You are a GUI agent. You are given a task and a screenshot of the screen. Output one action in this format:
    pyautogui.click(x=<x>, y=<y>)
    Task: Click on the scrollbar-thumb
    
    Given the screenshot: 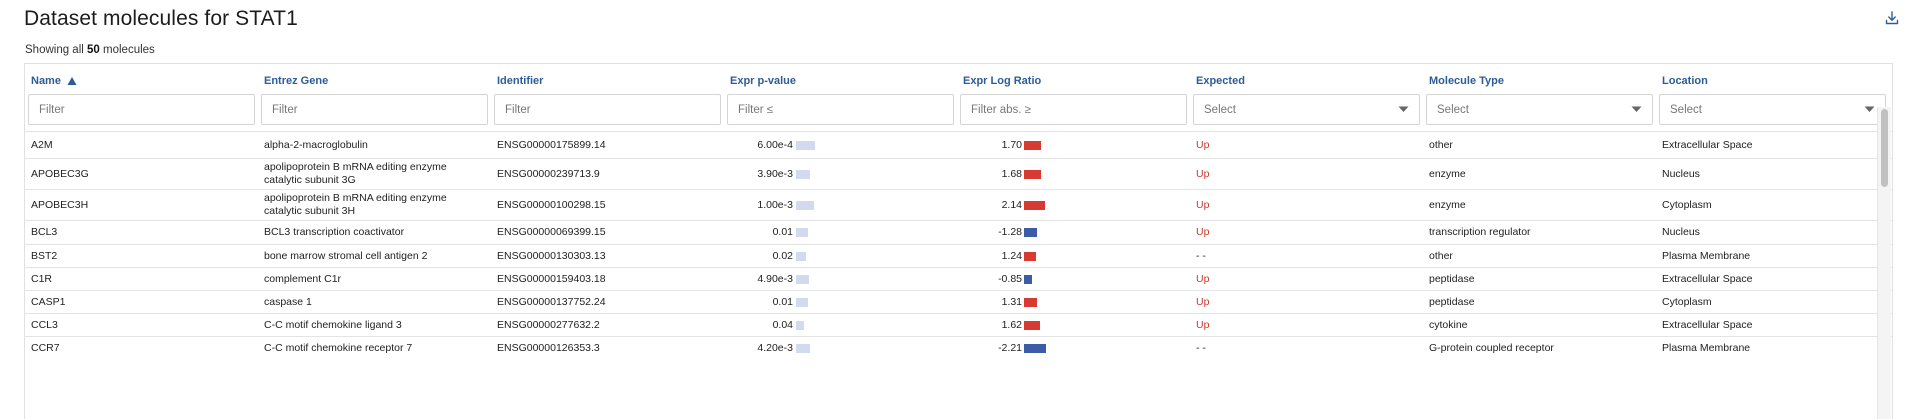 What is the action you would take?
    pyautogui.click(x=1884, y=148)
    